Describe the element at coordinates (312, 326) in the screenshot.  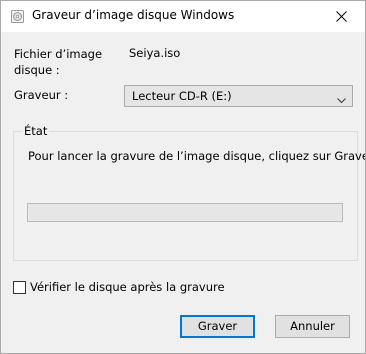
I see `cancel-button: Annuler` at that location.